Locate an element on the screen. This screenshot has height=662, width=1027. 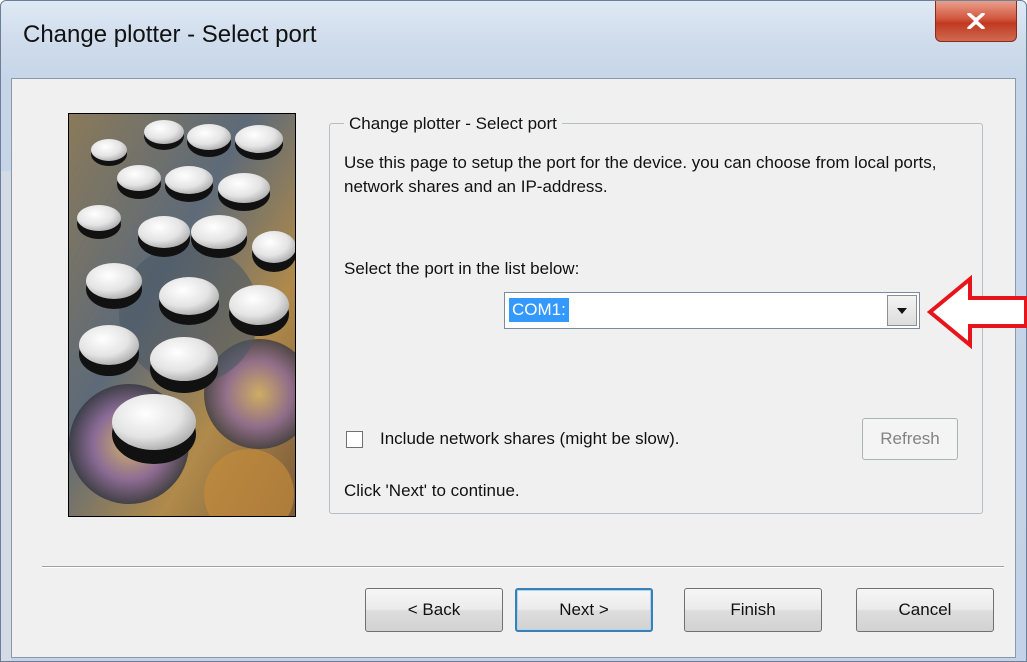
close-button is located at coordinates (976, 21).